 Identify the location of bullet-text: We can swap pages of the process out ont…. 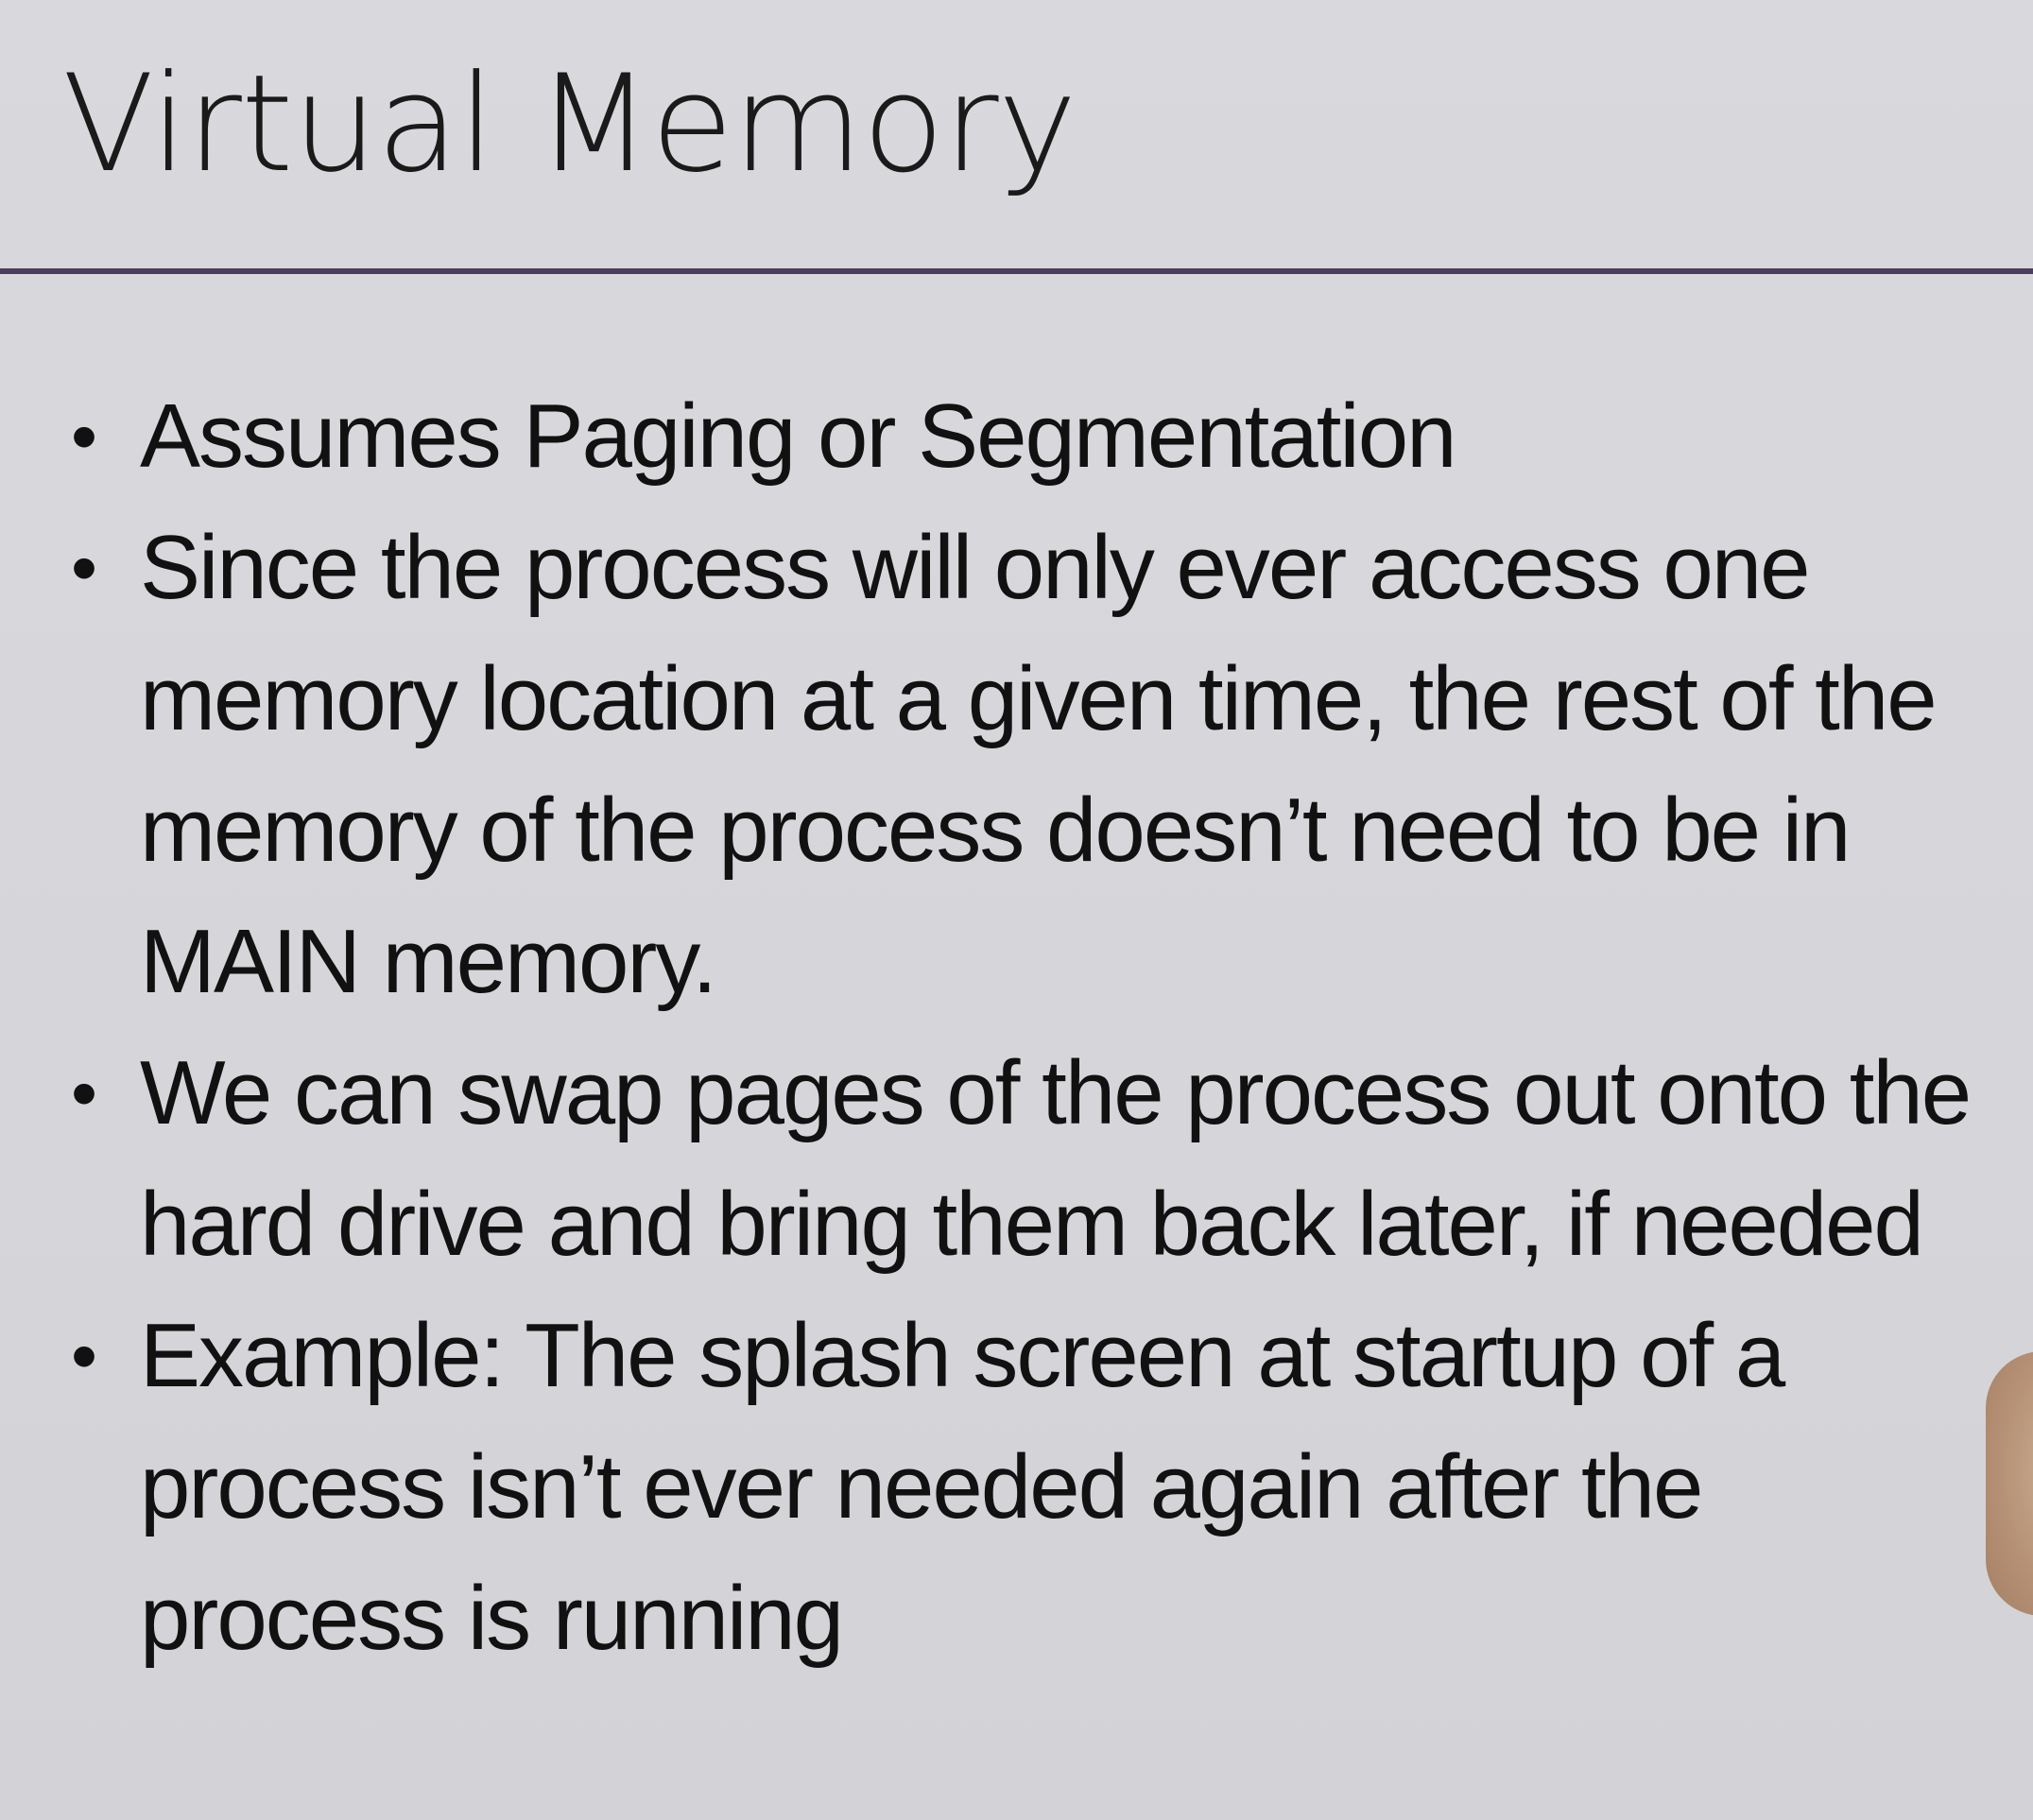
(1056, 1158).